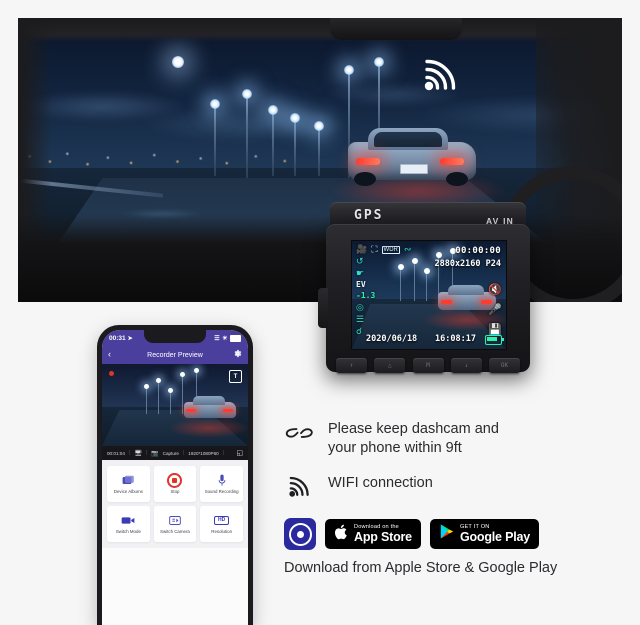 The image size is (640, 625). What do you see at coordinates (478, 251) in the screenshot?
I see `recording-timer: 00:00:00` at bounding box center [478, 251].